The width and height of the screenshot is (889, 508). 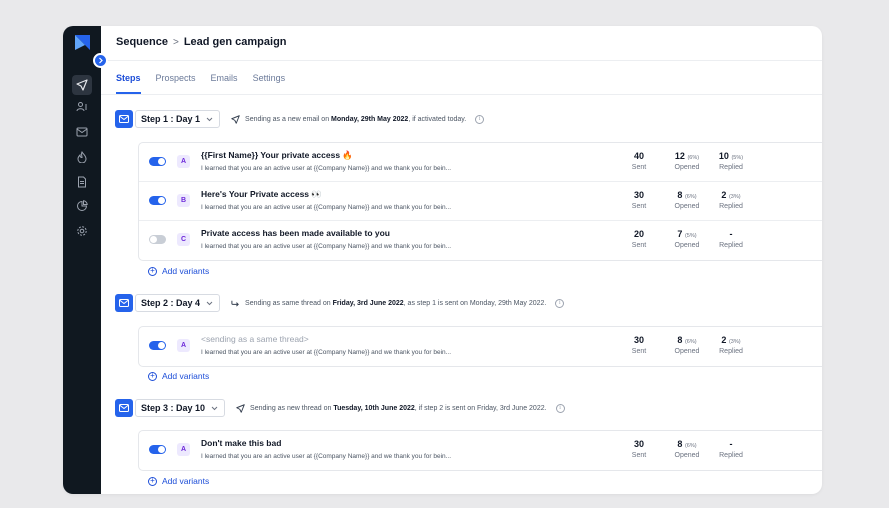 What do you see at coordinates (183, 239) in the screenshot?
I see `variant-badge: C` at bounding box center [183, 239].